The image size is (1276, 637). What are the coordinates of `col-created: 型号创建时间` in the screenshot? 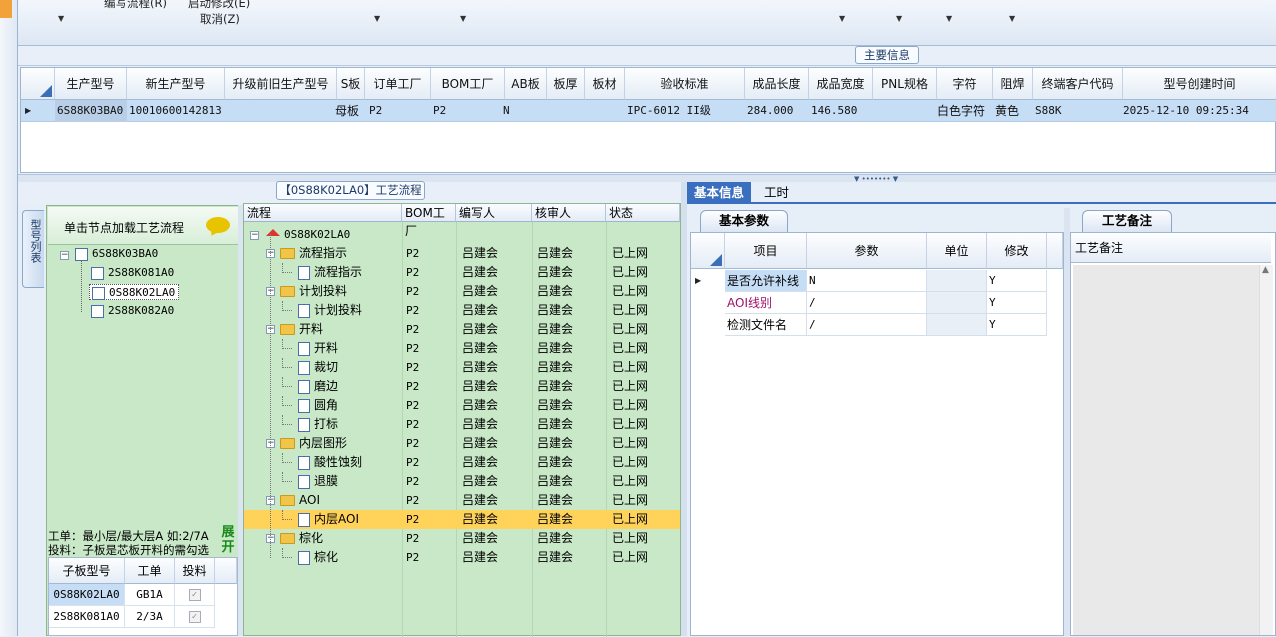 It's located at (1199, 84).